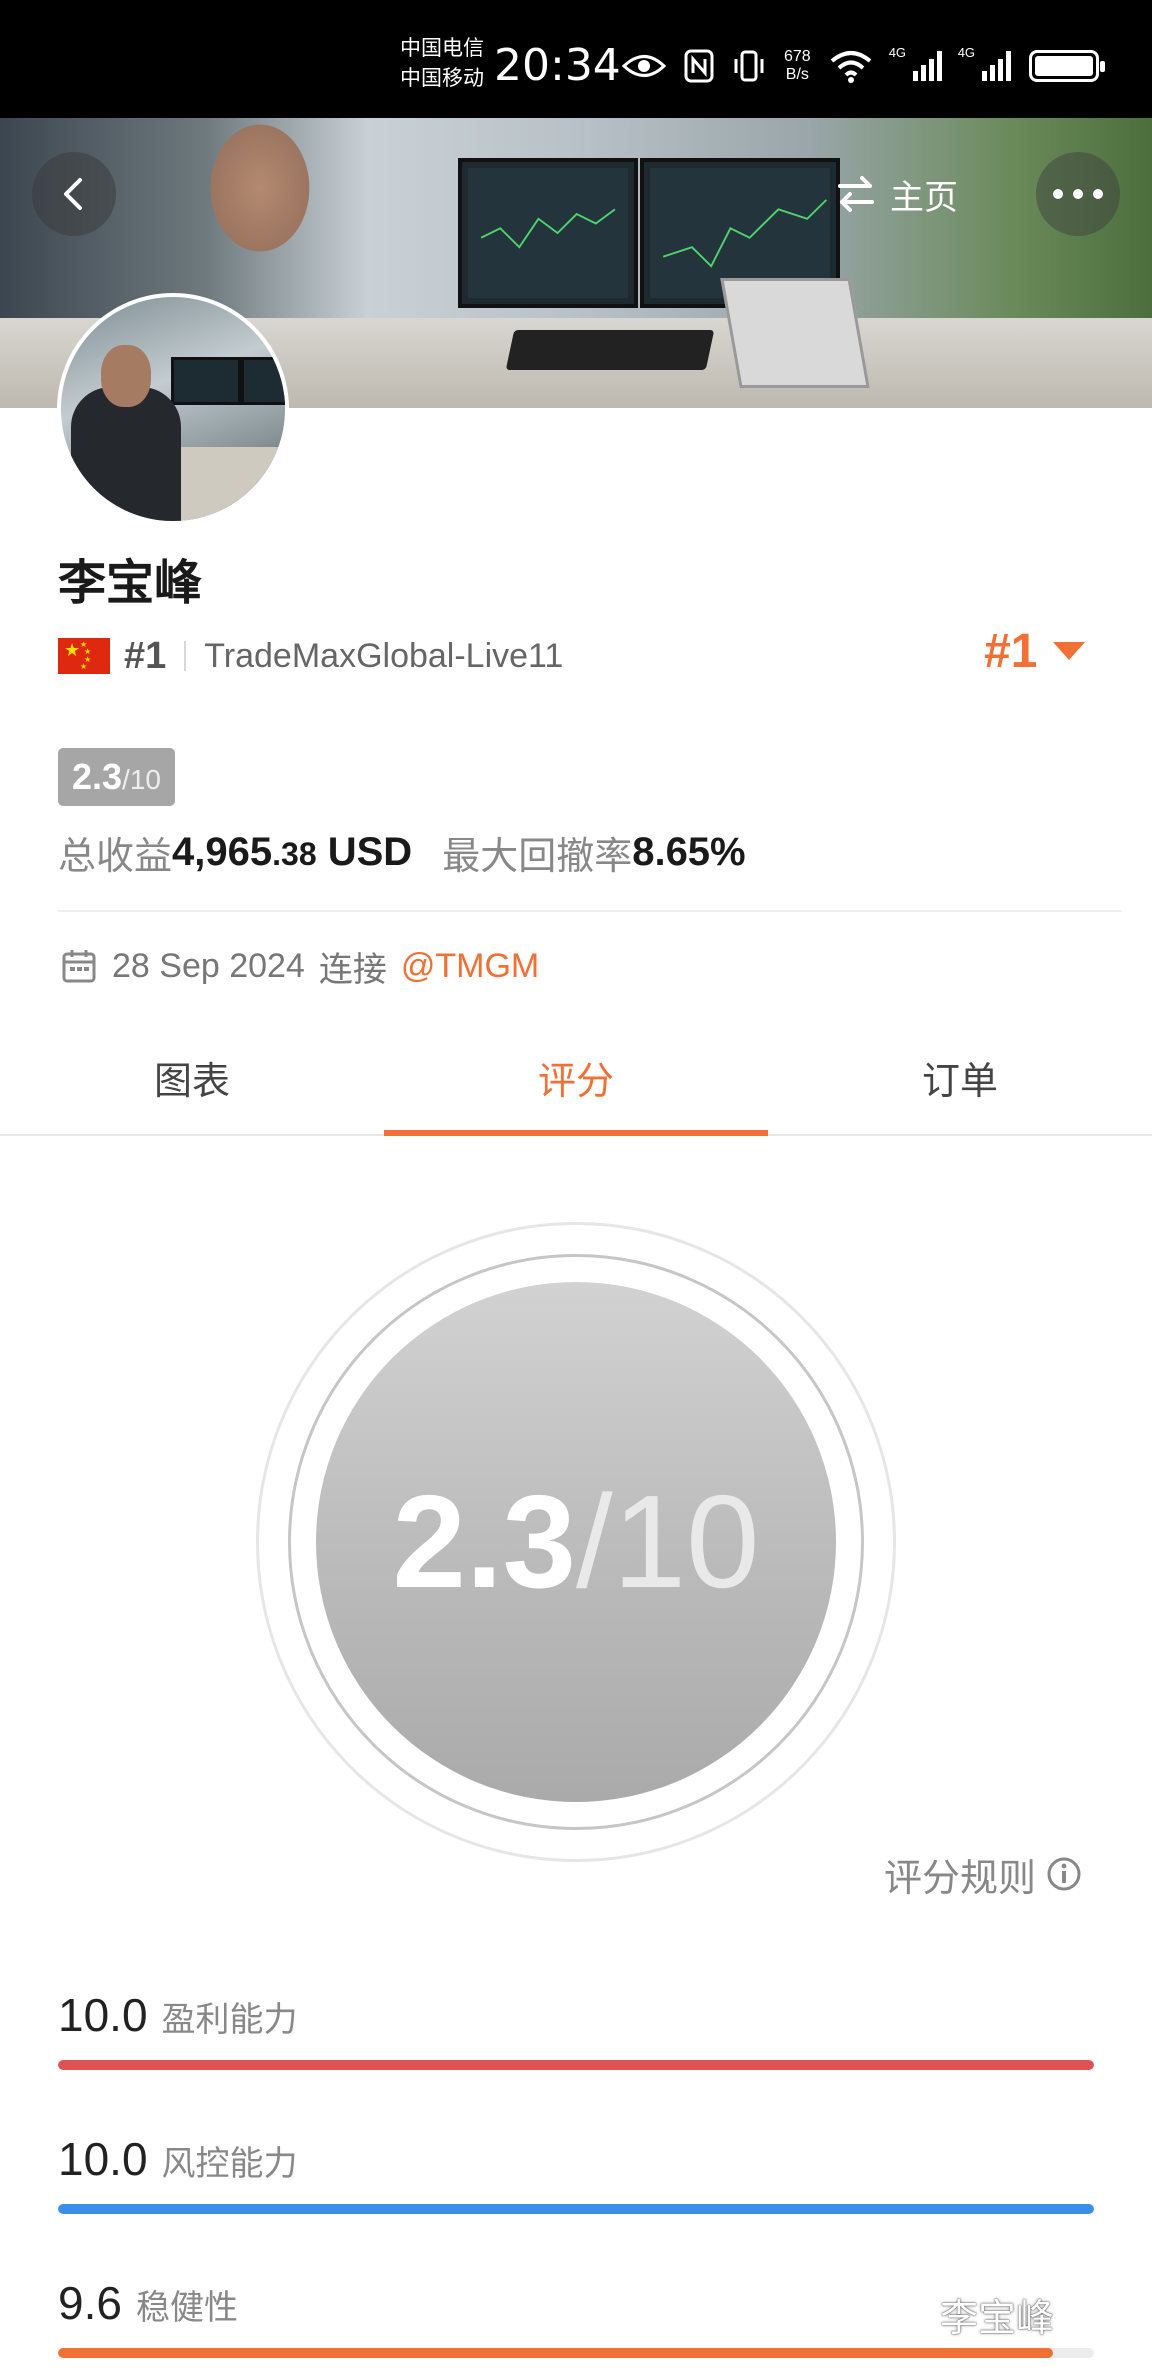 The width and height of the screenshot is (1152, 2376). I want to click on caret-down-icon, so click(1069, 651).